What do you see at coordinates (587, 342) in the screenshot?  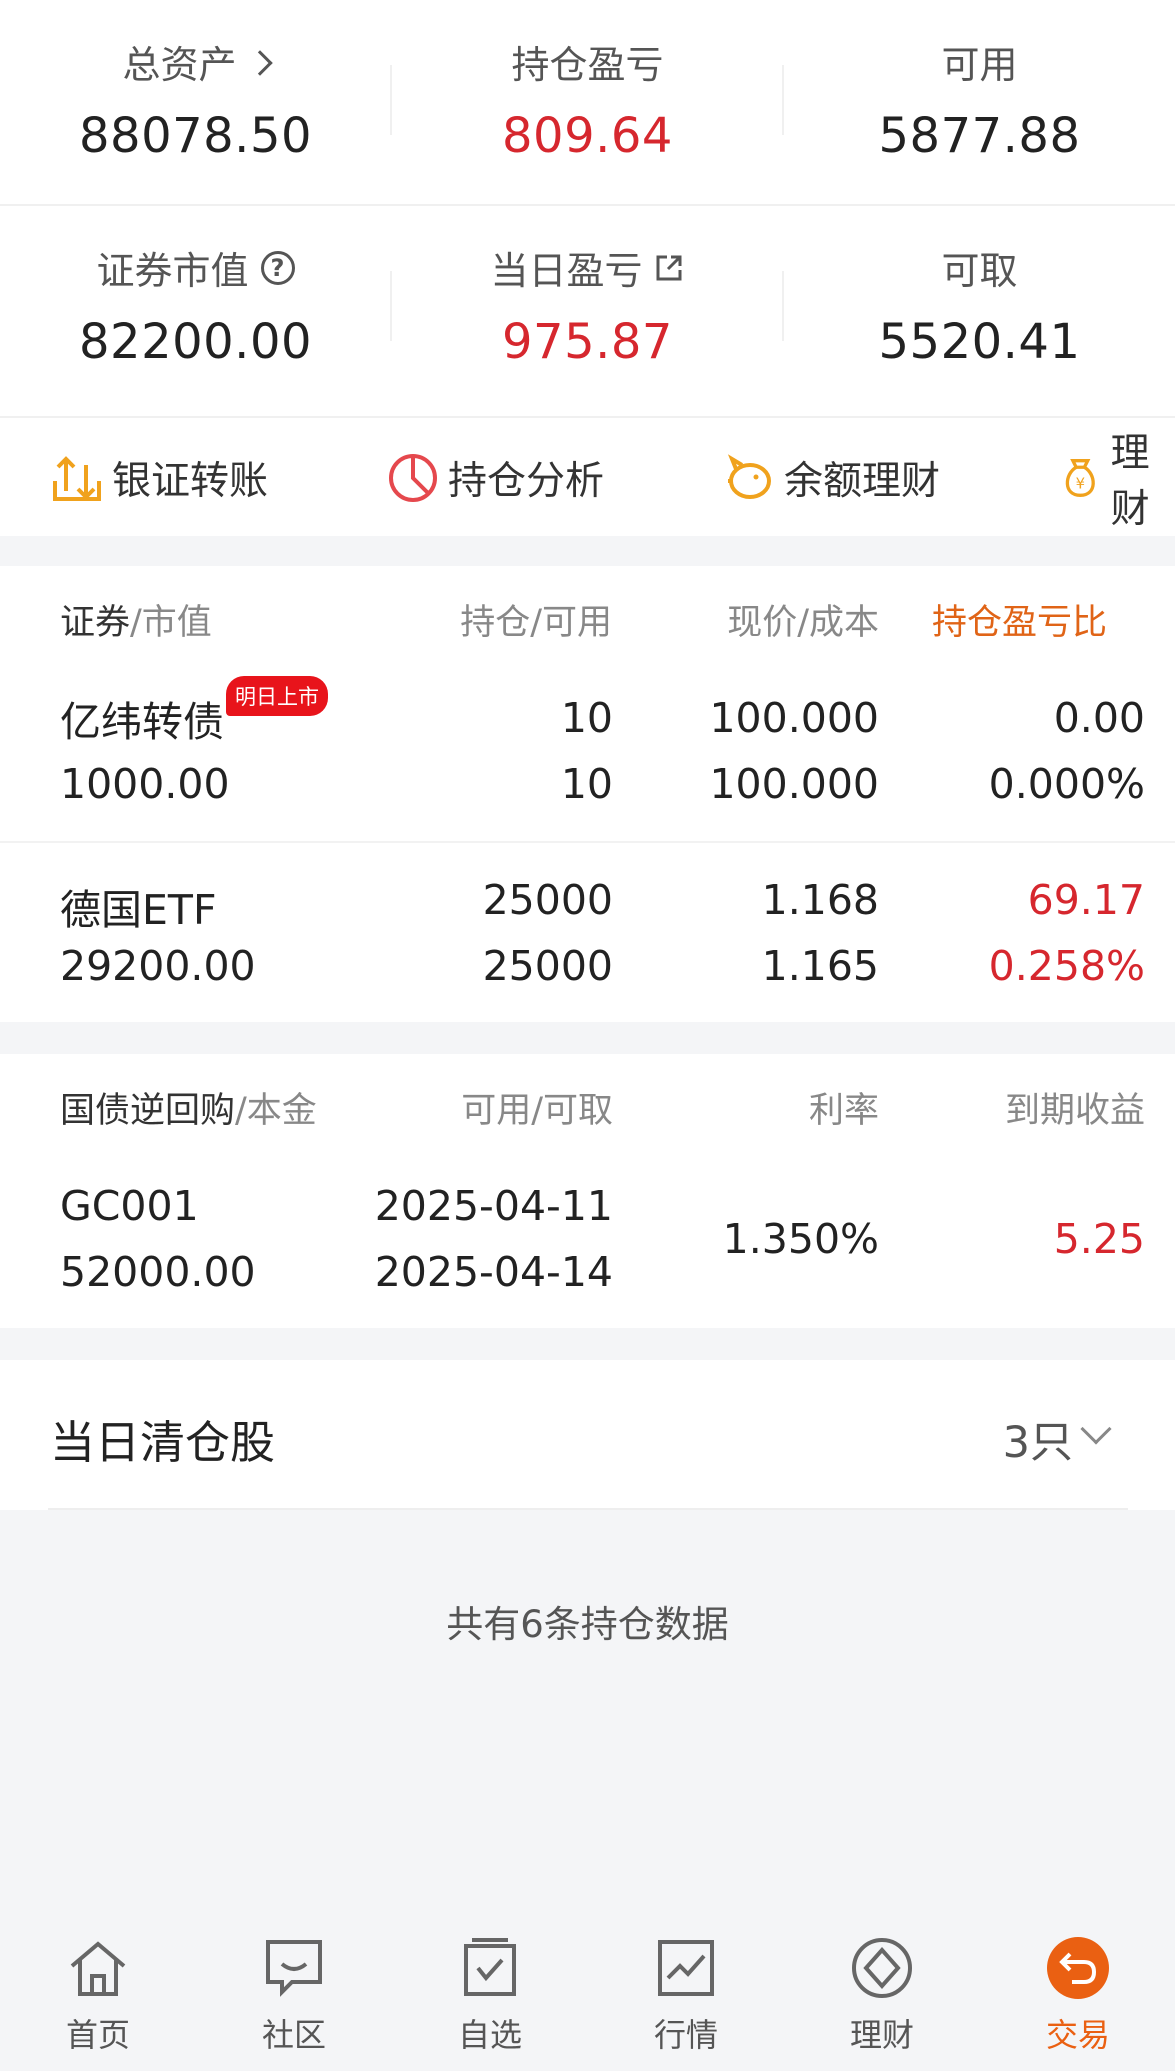 I see `daily-pl-value: 975.87` at bounding box center [587, 342].